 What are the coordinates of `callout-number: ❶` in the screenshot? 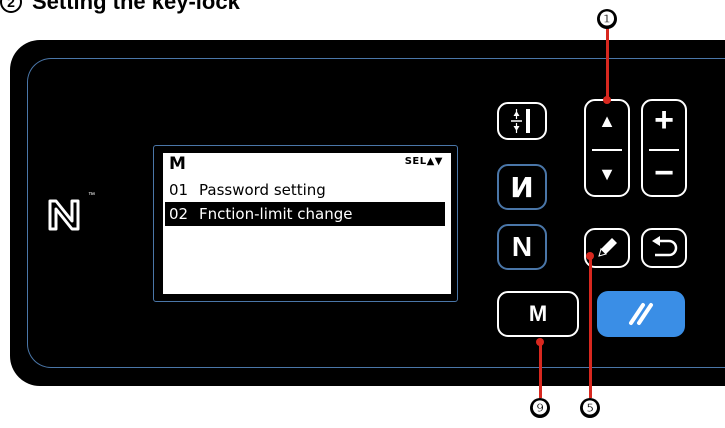 It's located at (607, 18).